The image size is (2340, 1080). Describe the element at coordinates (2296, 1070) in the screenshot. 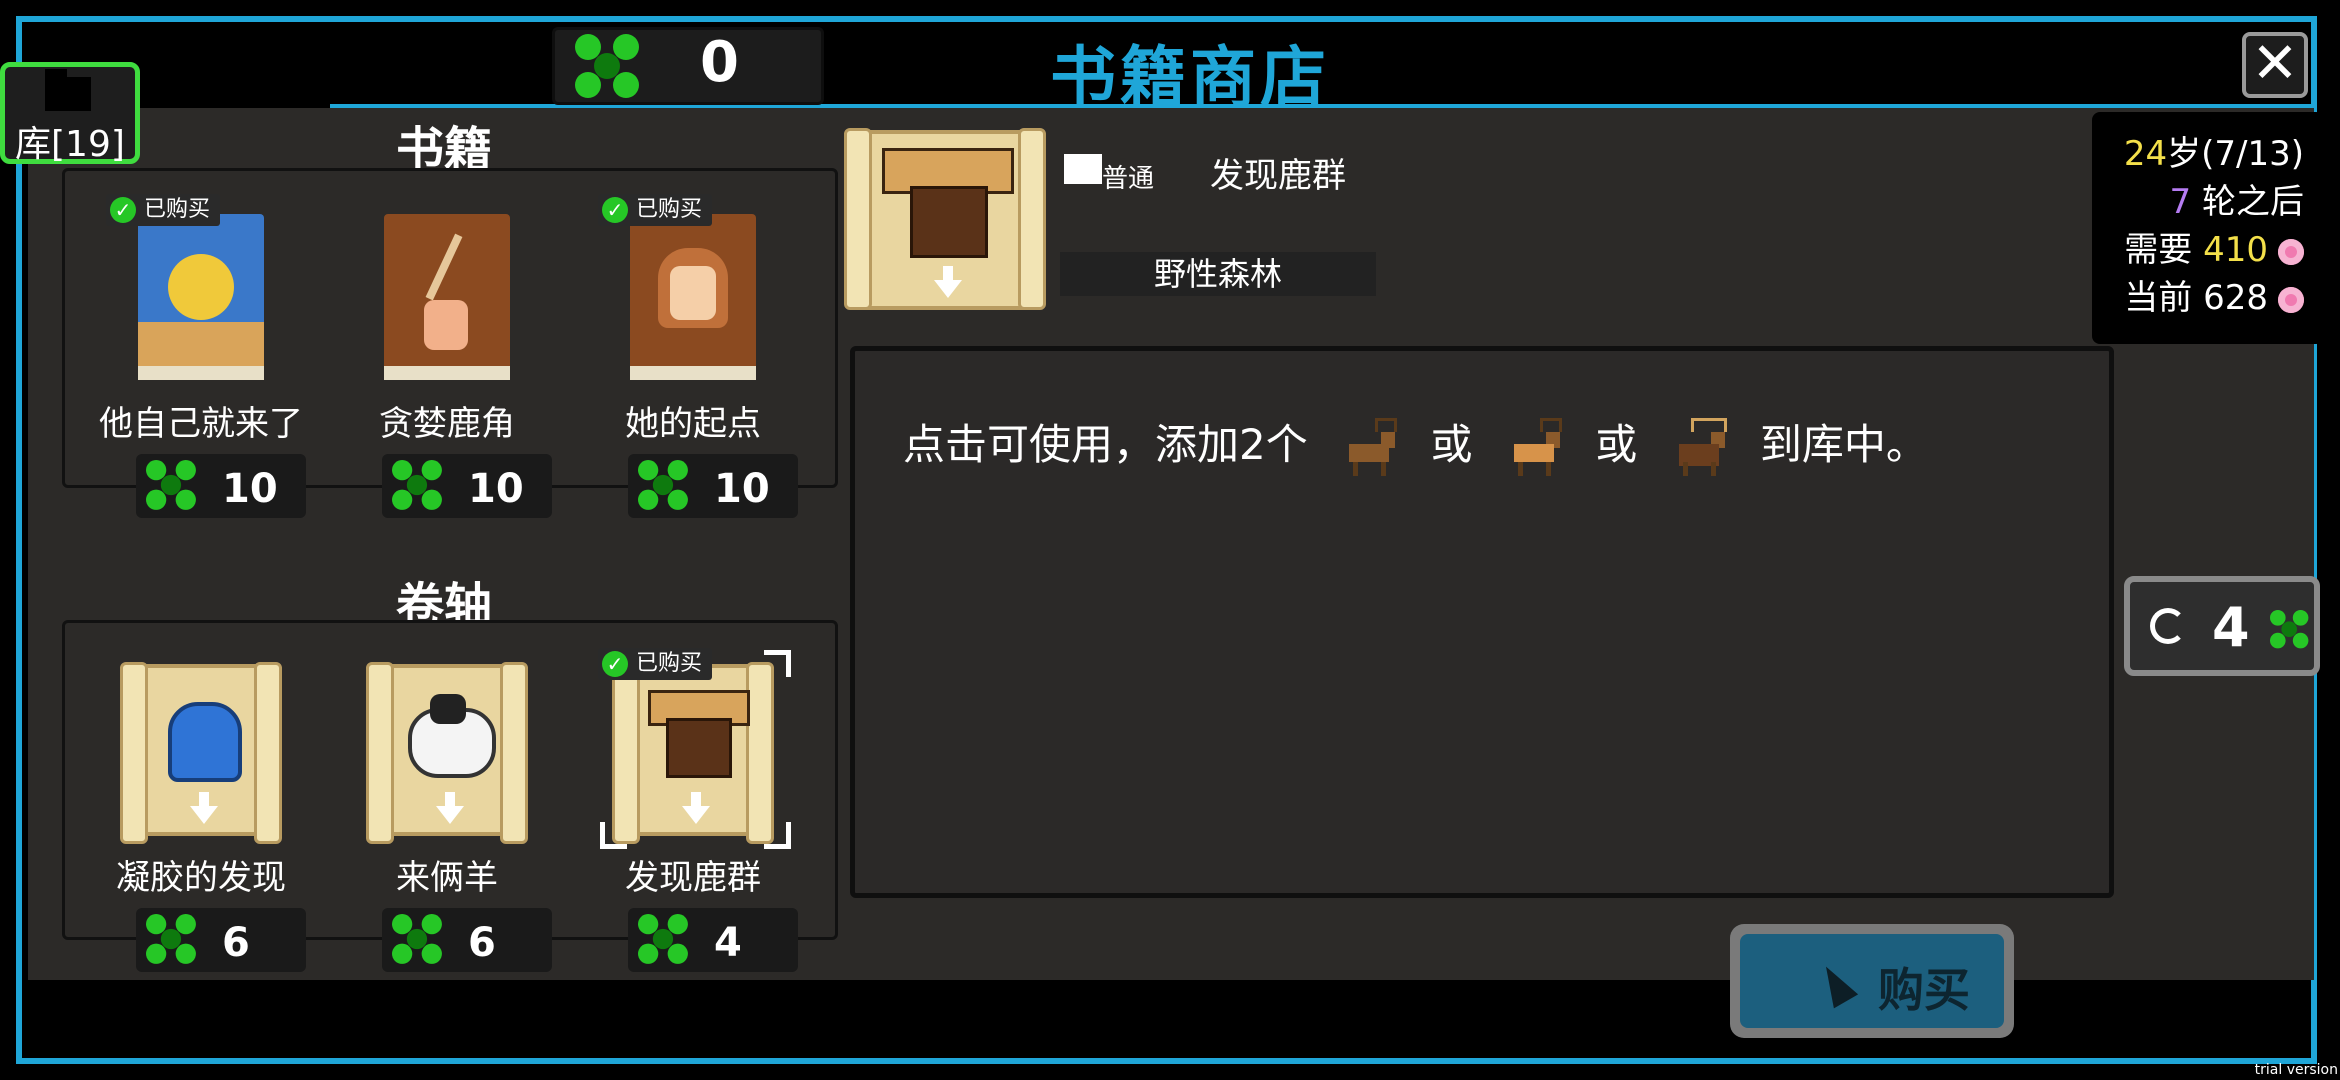

I see `watermark: trial version` at that location.